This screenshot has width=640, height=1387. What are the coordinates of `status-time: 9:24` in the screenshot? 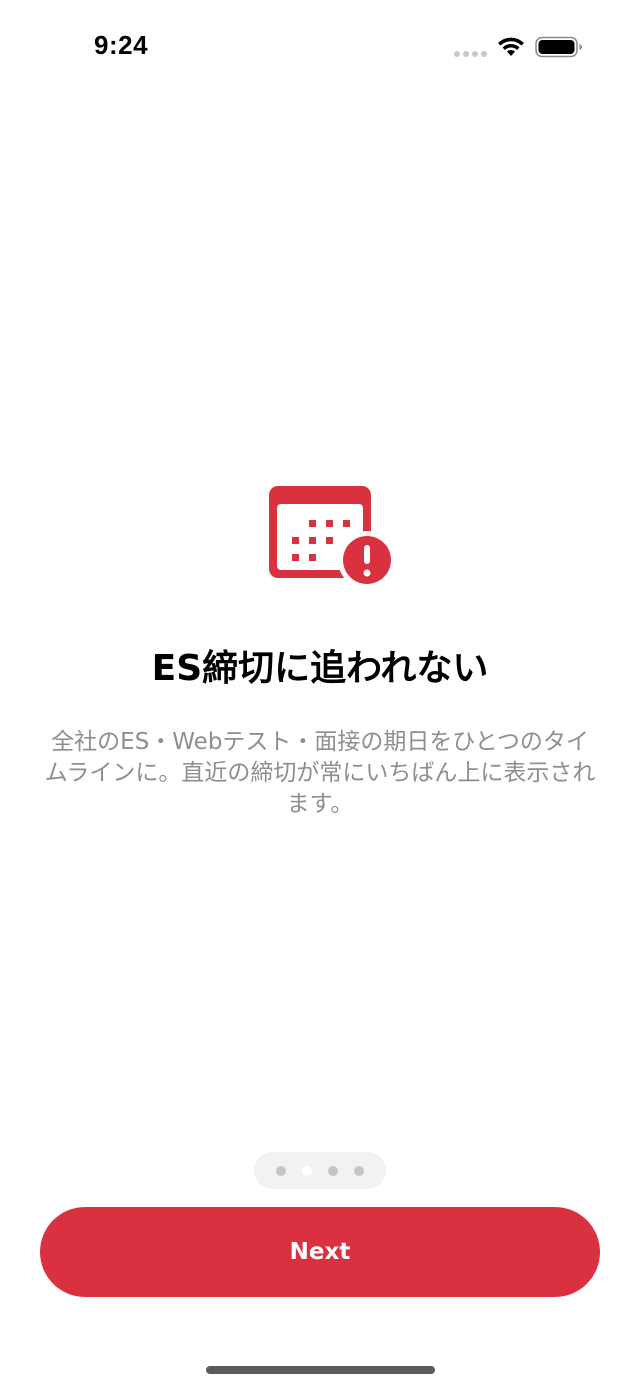 It's located at (121, 45).